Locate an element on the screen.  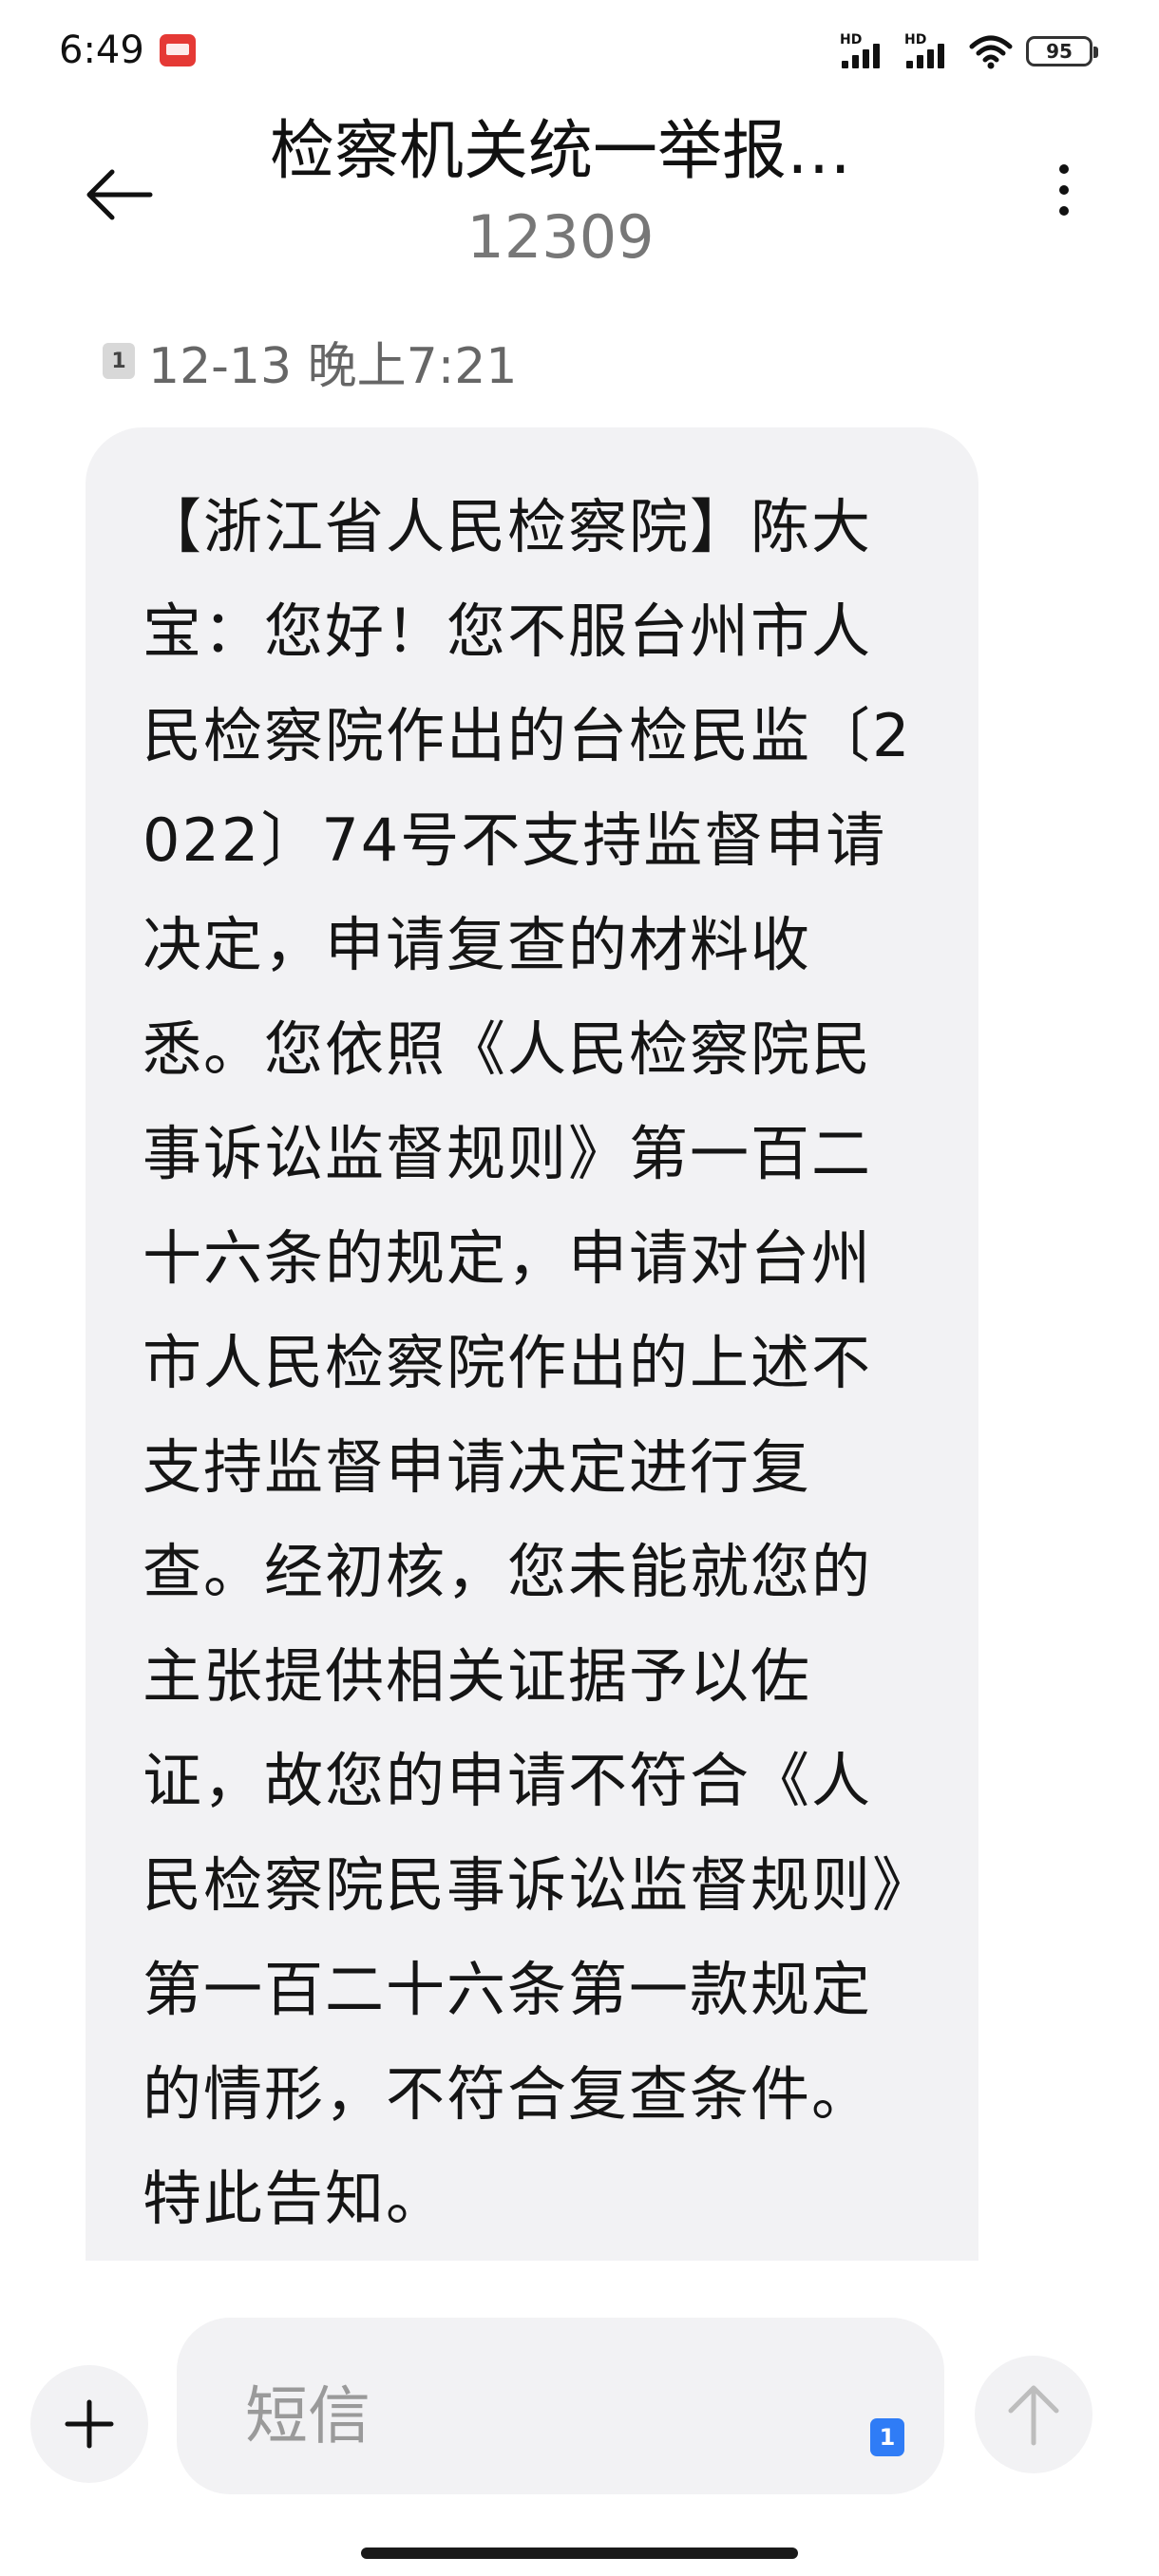
back-button is located at coordinates (119, 194).